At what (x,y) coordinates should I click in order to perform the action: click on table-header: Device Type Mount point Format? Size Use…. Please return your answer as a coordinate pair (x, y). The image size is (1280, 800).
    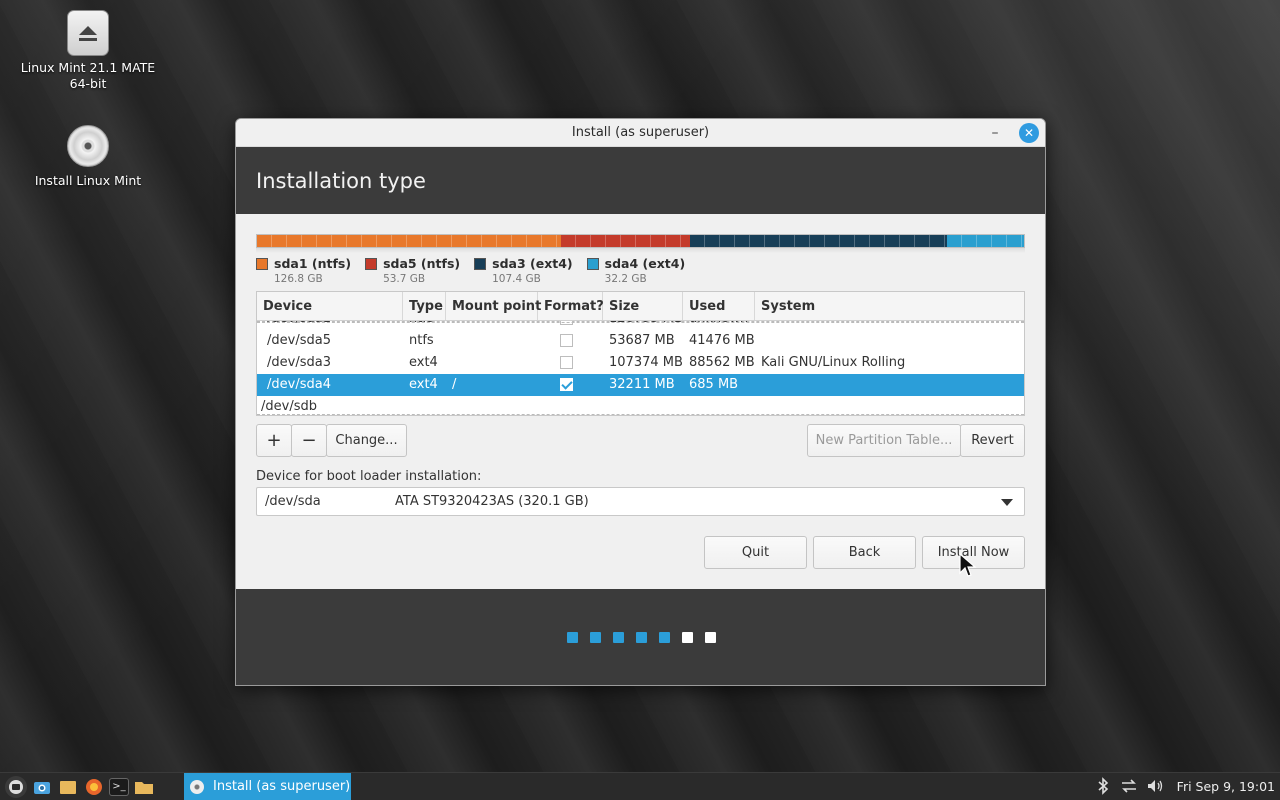
    Looking at the image, I should click on (640, 306).